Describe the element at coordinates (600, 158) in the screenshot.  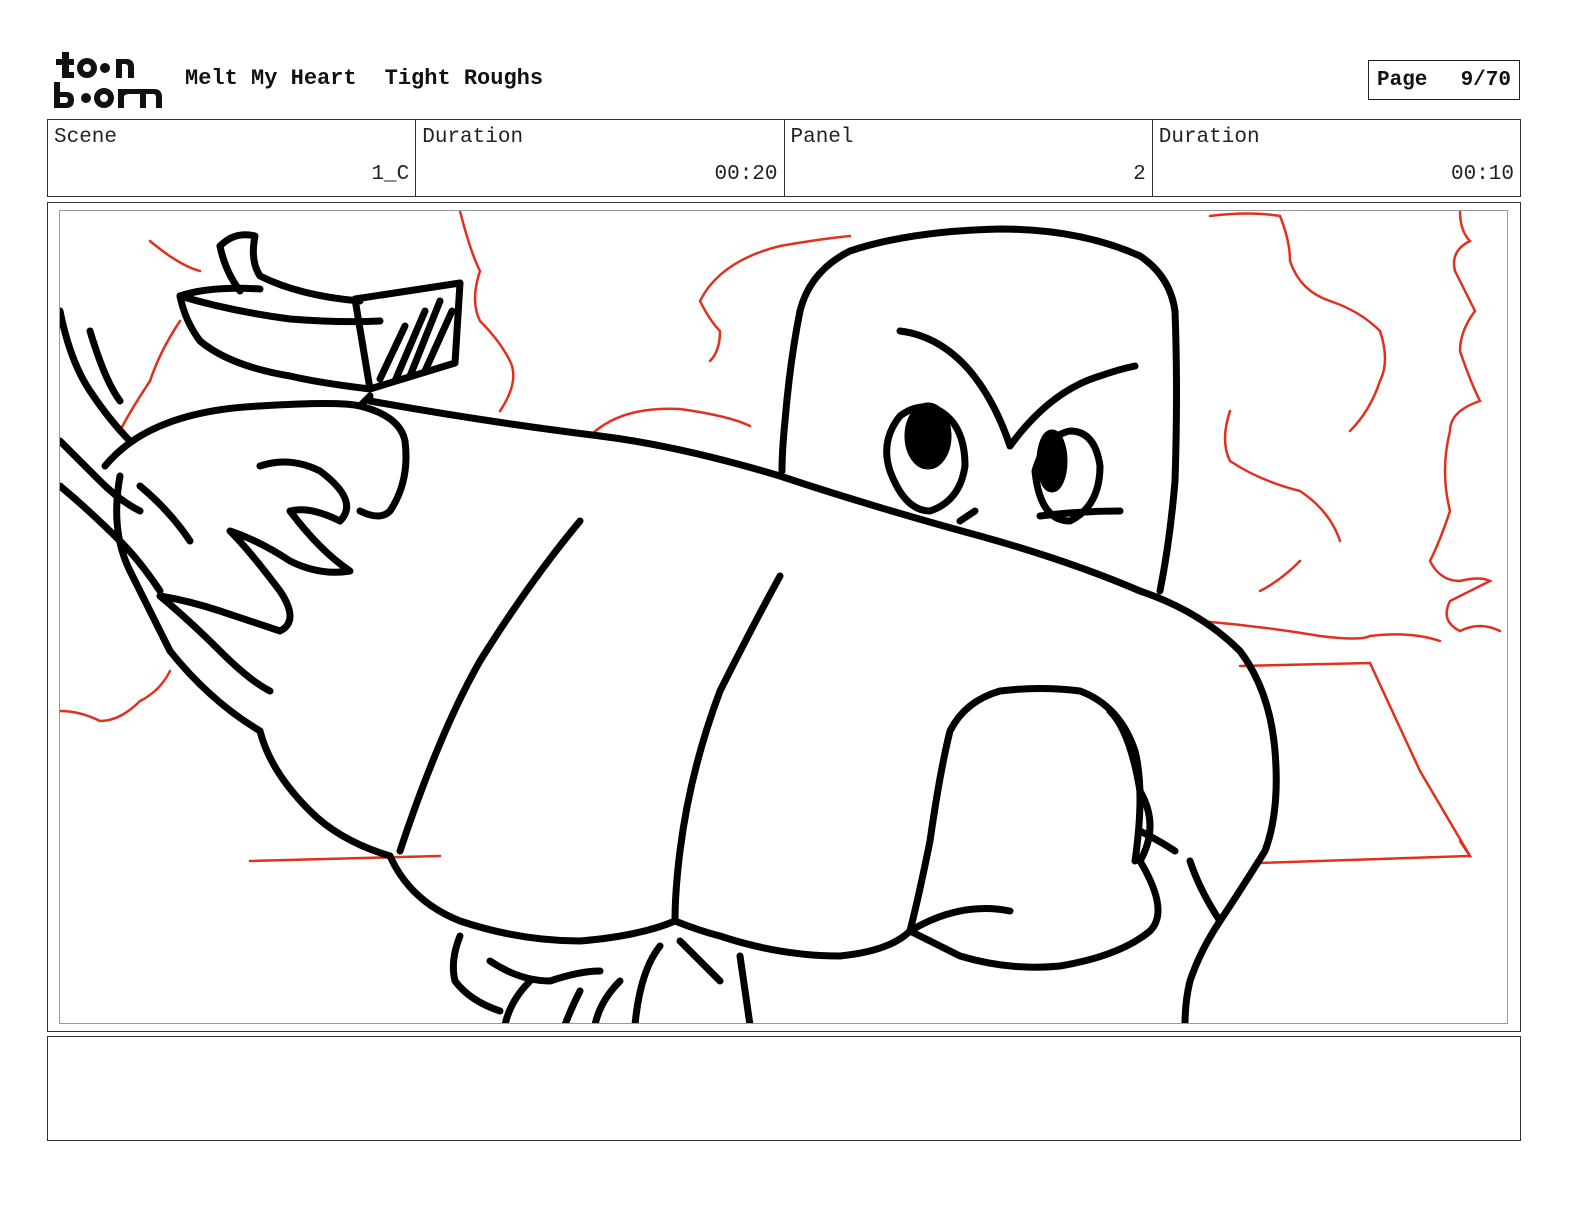
I see `scene-duration-cell: Duration 00:20` at that location.